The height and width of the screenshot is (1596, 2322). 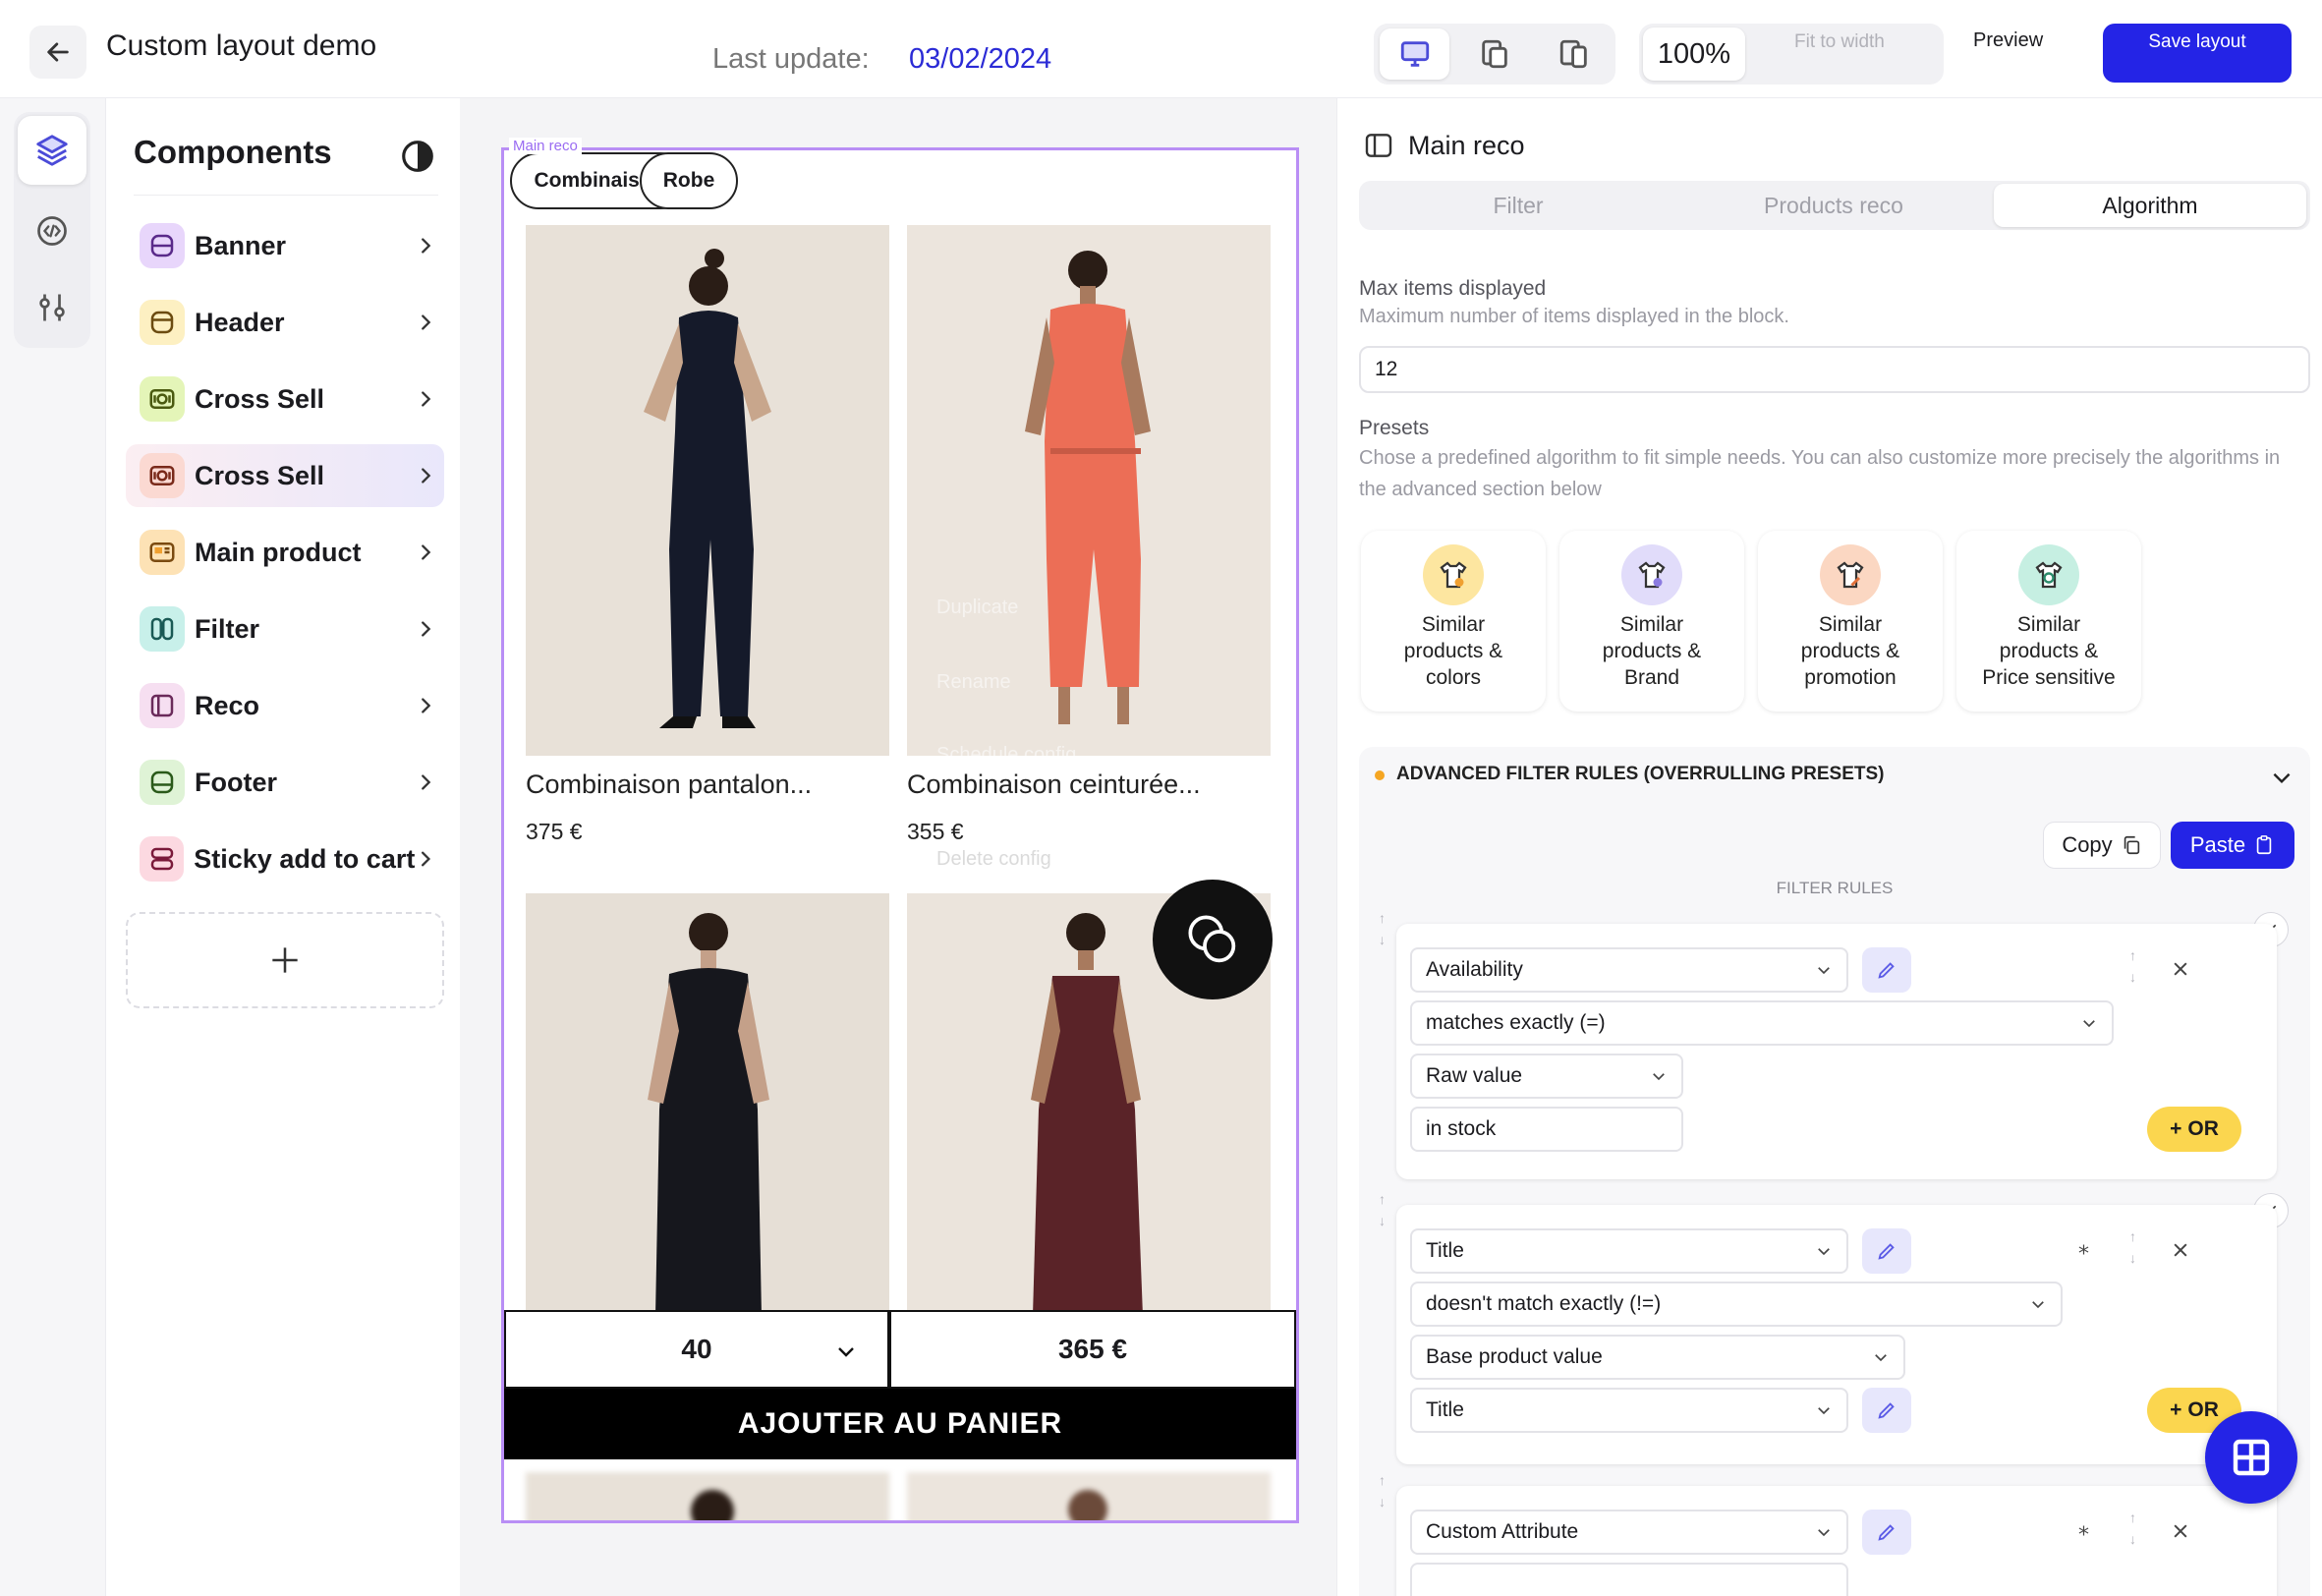 I want to click on context-menu-rename: Rename, so click(x=973, y=682).